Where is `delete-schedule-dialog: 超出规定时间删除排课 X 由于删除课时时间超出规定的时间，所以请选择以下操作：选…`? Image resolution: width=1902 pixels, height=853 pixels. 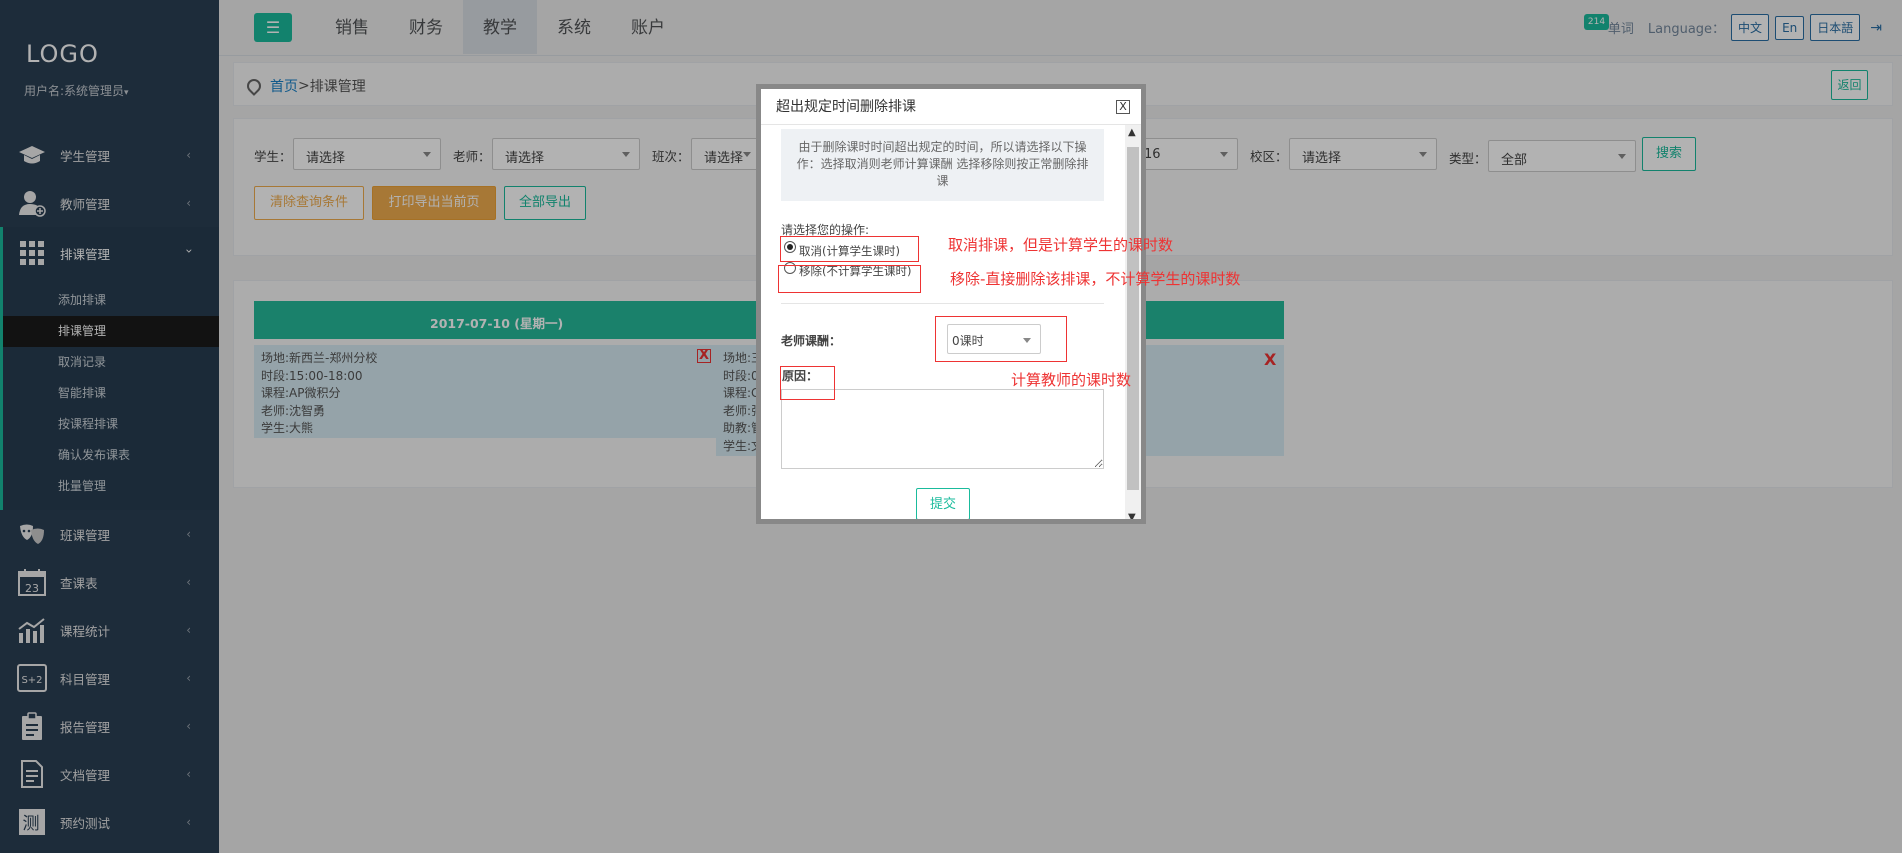
delete-schedule-dialog: 超出规定时间删除排课 X 由于删除课时时间超出规定的时间，所以请选择以下操作：选… is located at coordinates (951, 304).